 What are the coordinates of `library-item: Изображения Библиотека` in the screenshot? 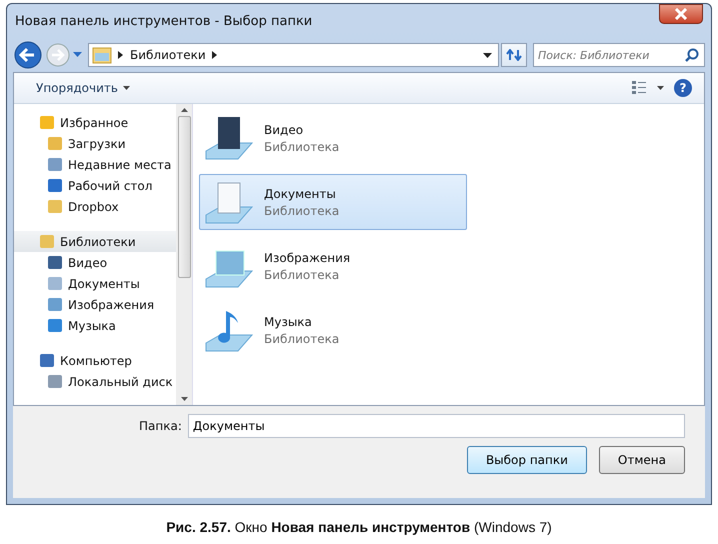 It's located at (333, 266).